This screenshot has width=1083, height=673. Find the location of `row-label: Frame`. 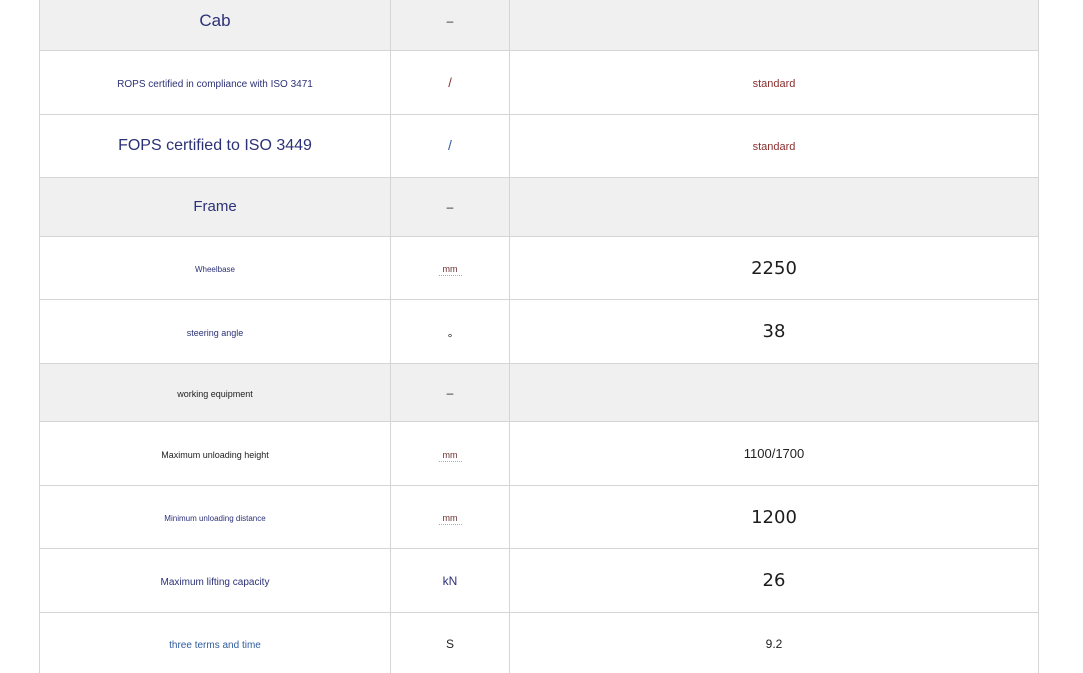

row-label: Frame is located at coordinates (215, 207).